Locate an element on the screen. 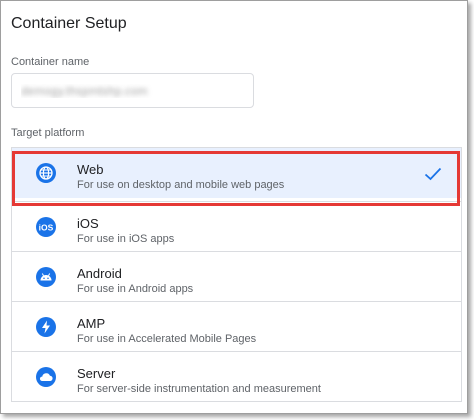  platform-option-description: For use in iOS apps is located at coordinates (126, 239).